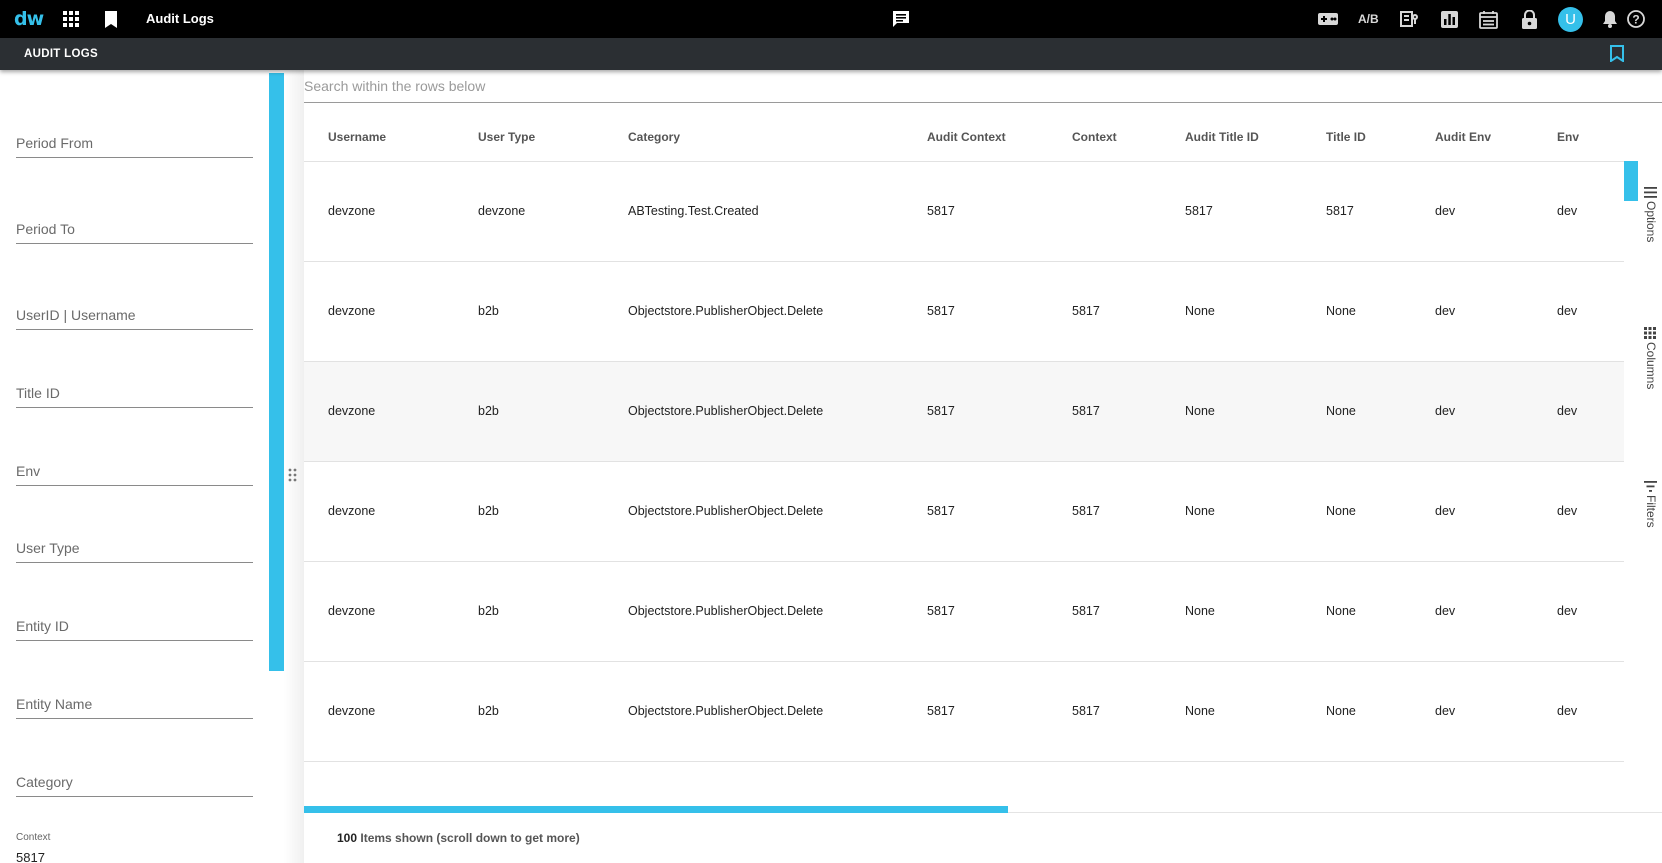 The width and height of the screenshot is (1662, 863). What do you see at coordinates (1449, 19) in the screenshot?
I see `bar-chart-icon` at bounding box center [1449, 19].